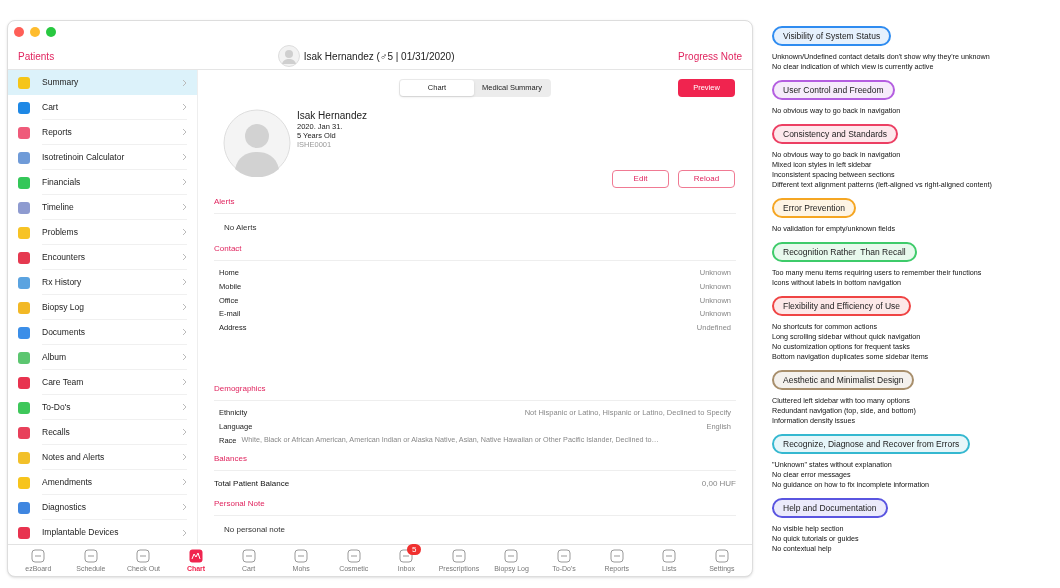  Describe the element at coordinates (841, 306) in the screenshot. I see `heuristic-tag: Flexibility and Efficiency of Use` at that location.